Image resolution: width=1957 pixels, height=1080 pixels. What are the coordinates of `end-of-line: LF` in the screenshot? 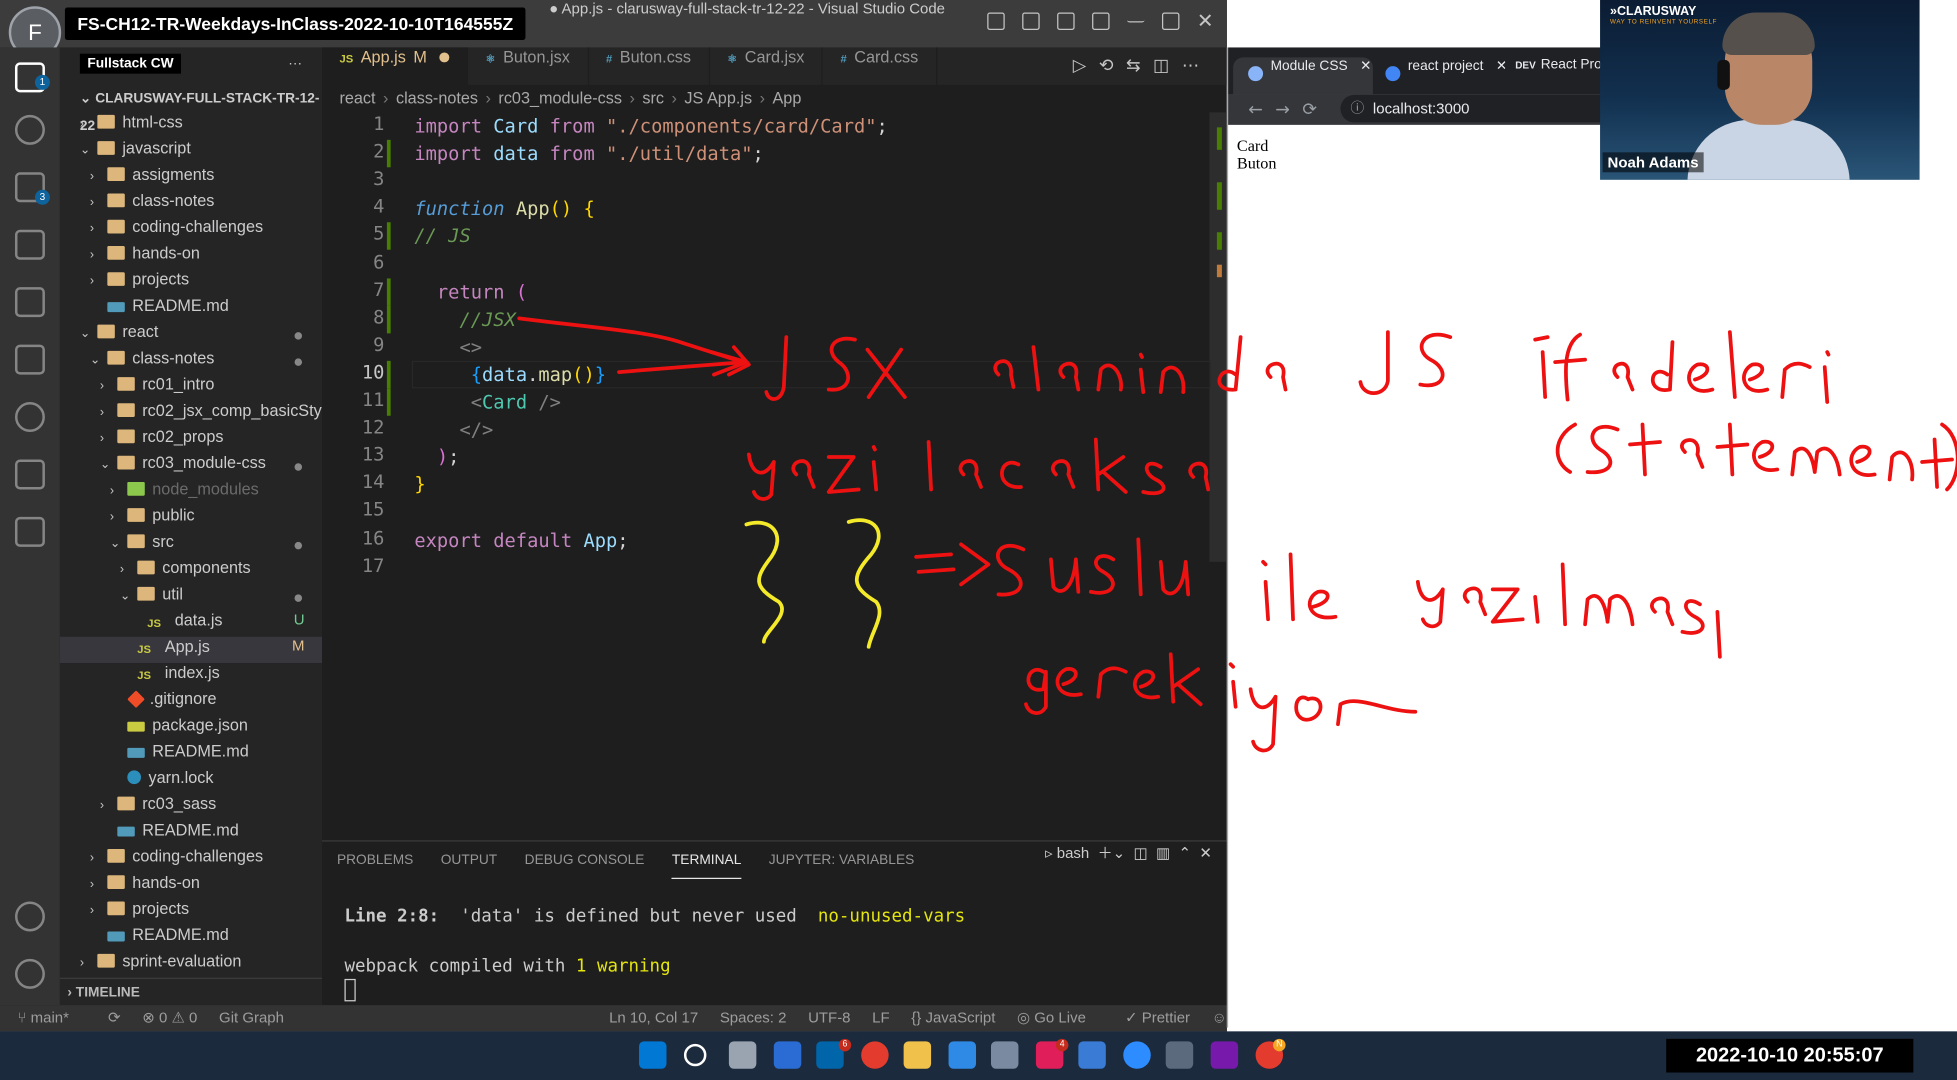 It's located at (880, 1017).